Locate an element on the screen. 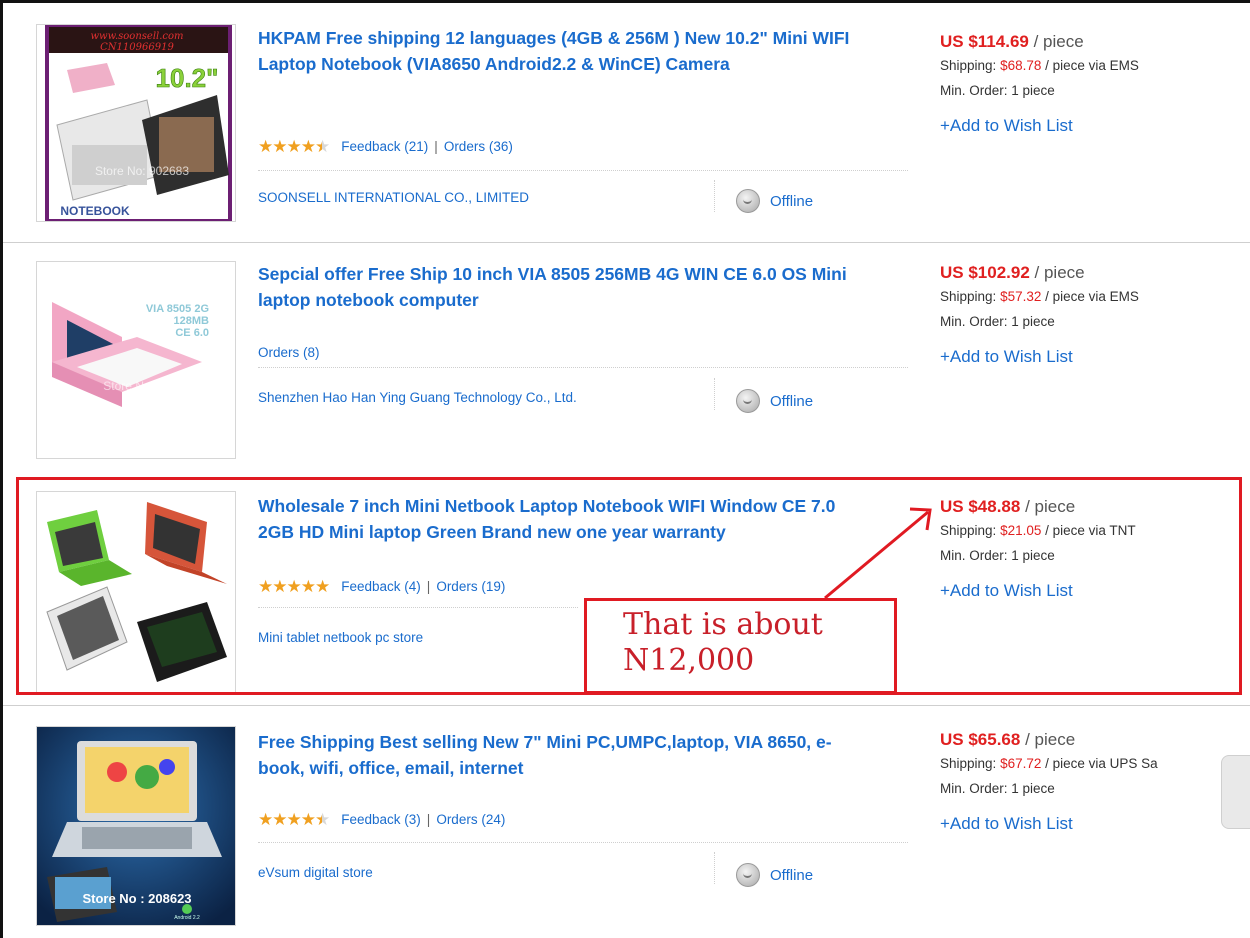 This screenshot has height=938, width=1250. svg-text: NOTEBOOK is located at coordinates (95, 211).